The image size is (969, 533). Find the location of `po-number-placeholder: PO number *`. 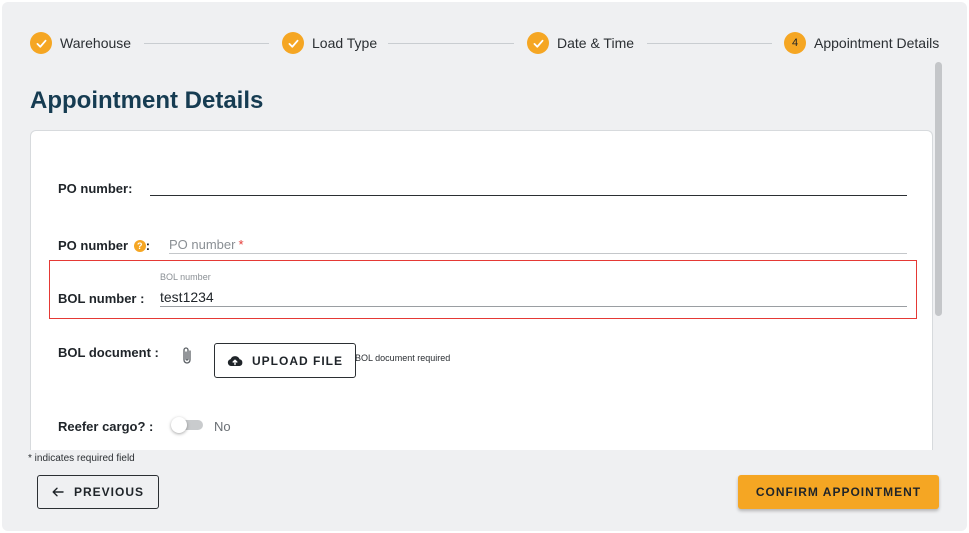

po-number-placeholder: PO number * is located at coordinates (206, 244).